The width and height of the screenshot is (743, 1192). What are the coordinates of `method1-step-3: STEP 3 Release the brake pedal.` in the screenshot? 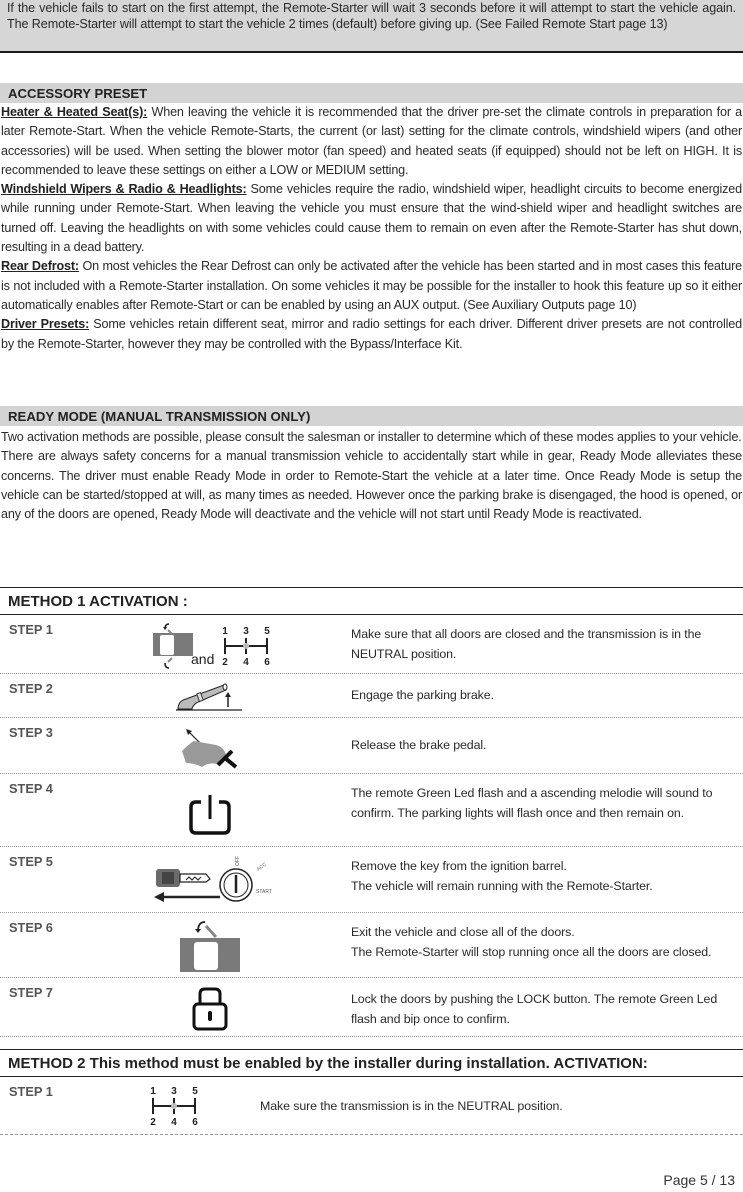 It's located at (371, 746).